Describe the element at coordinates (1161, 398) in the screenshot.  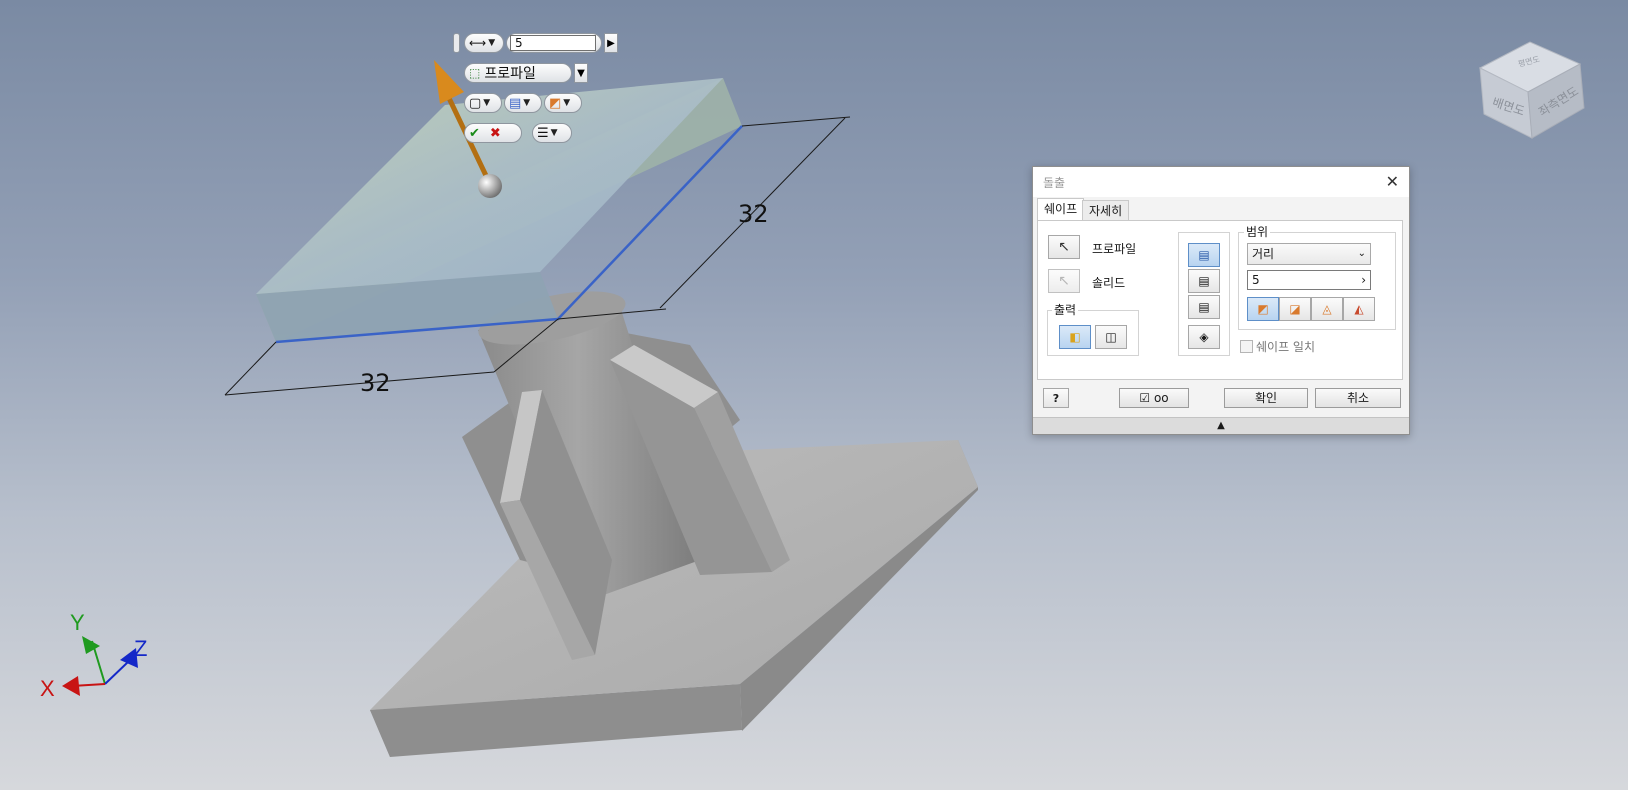
I see `glasses-icon: oo` at that location.